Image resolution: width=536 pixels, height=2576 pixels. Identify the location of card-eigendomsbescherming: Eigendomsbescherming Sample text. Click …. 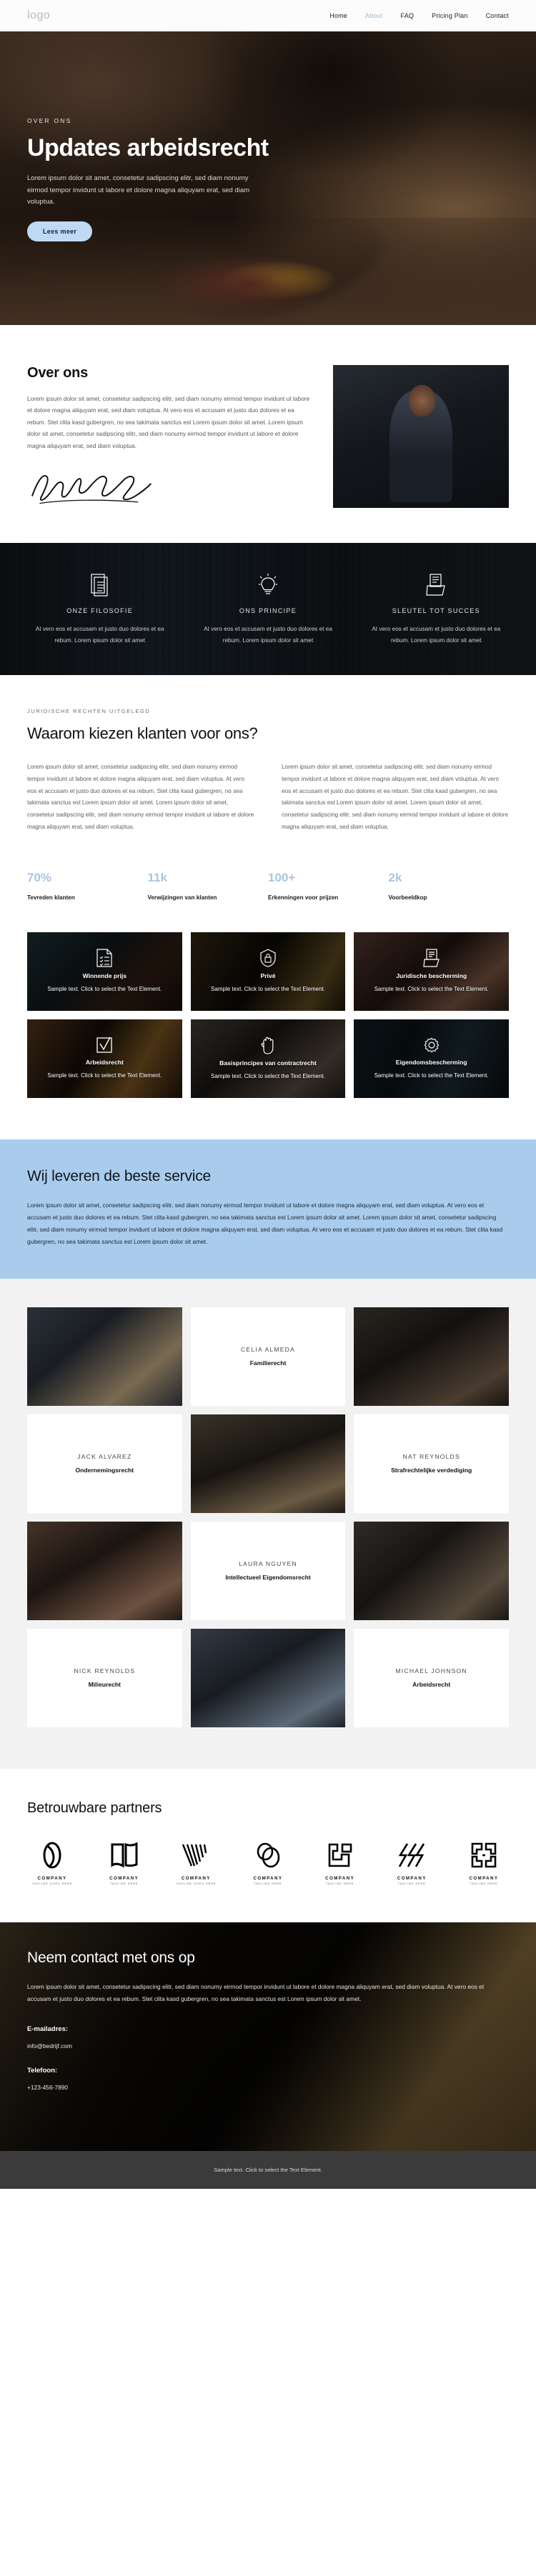
(432, 1058).